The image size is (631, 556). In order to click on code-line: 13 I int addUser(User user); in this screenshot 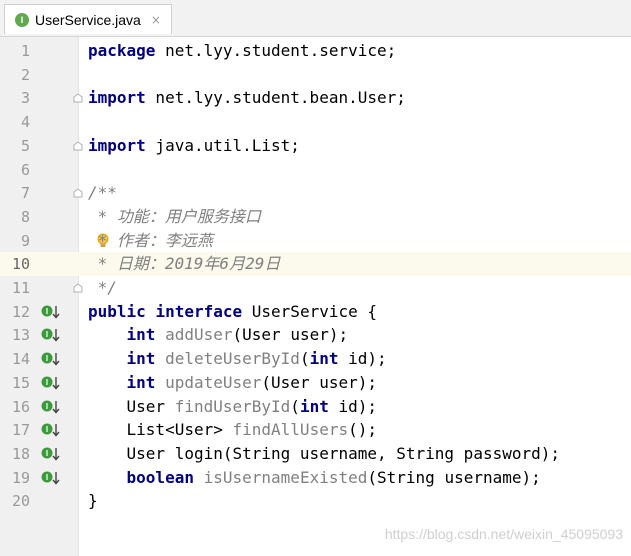, I will do `click(315, 335)`.